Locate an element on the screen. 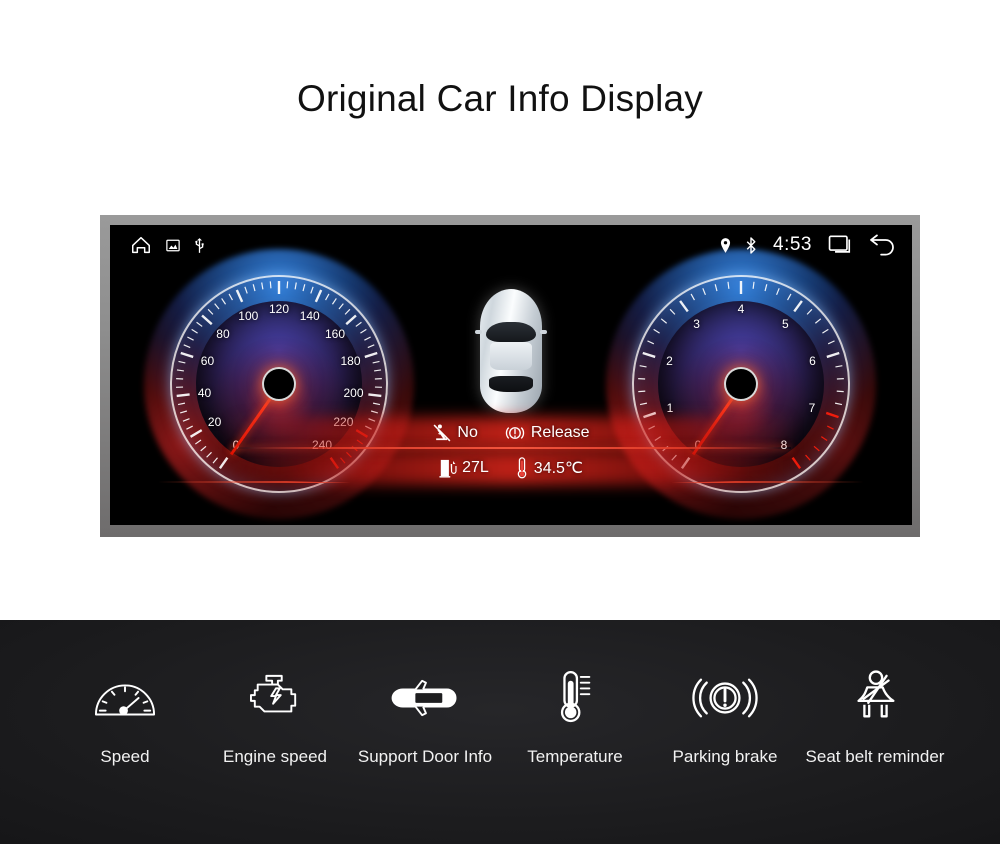 The image size is (1000, 844). feature-label: Seat belt reminder is located at coordinates (875, 756).